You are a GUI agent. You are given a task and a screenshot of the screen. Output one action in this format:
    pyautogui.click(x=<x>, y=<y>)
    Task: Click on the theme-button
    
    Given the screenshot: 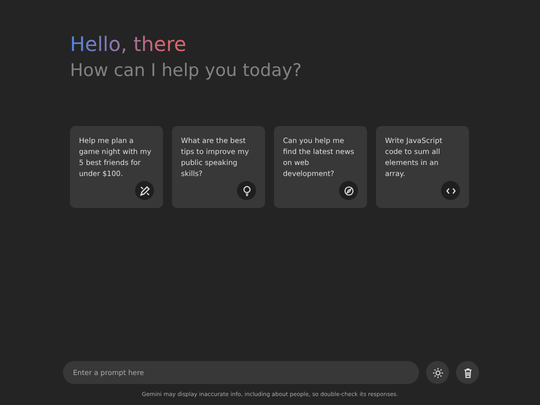 What is the action you would take?
    pyautogui.click(x=437, y=372)
    